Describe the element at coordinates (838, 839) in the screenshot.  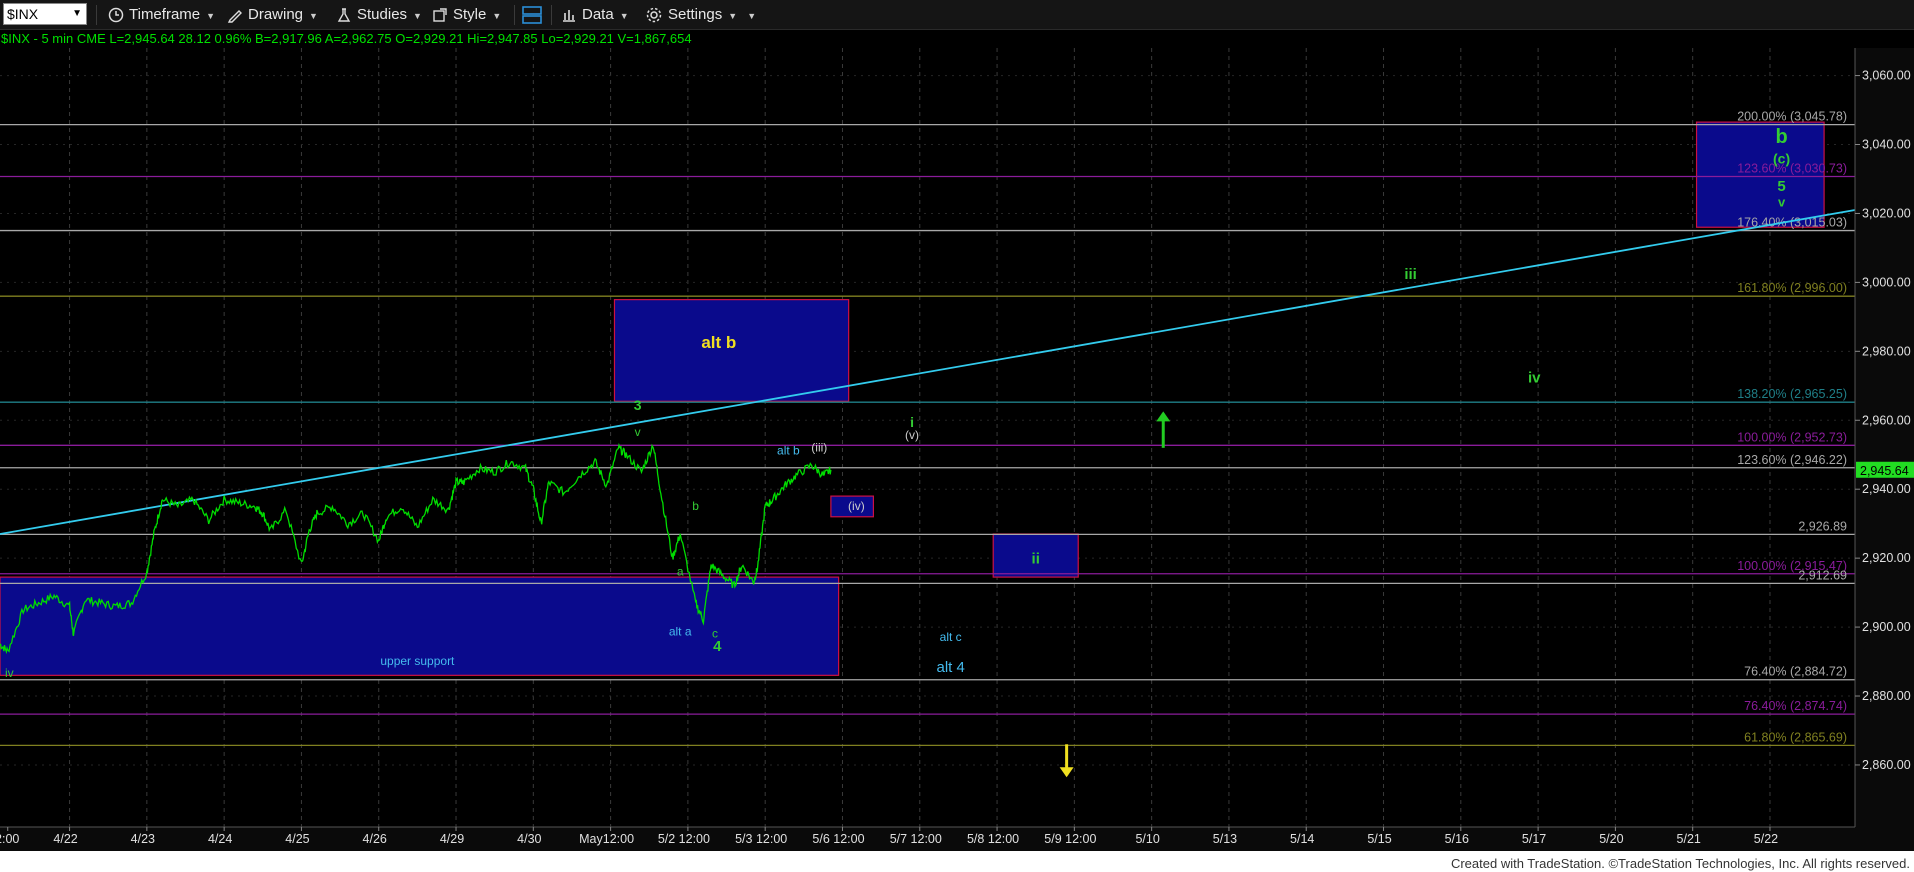
I see `date-tick-label: 5/6 12:00` at that location.